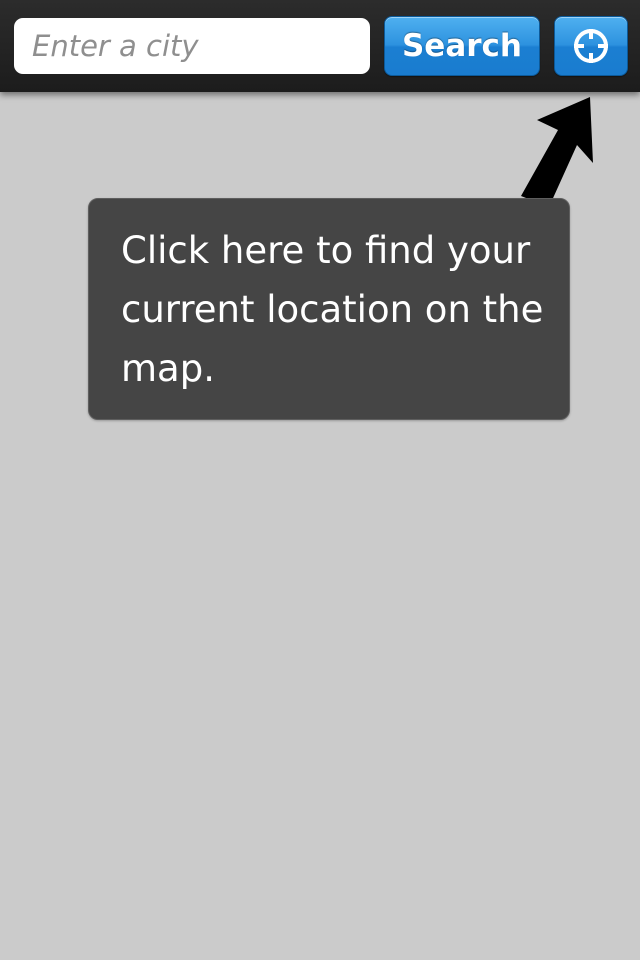  What do you see at coordinates (462, 46) in the screenshot?
I see `search-button: Search` at bounding box center [462, 46].